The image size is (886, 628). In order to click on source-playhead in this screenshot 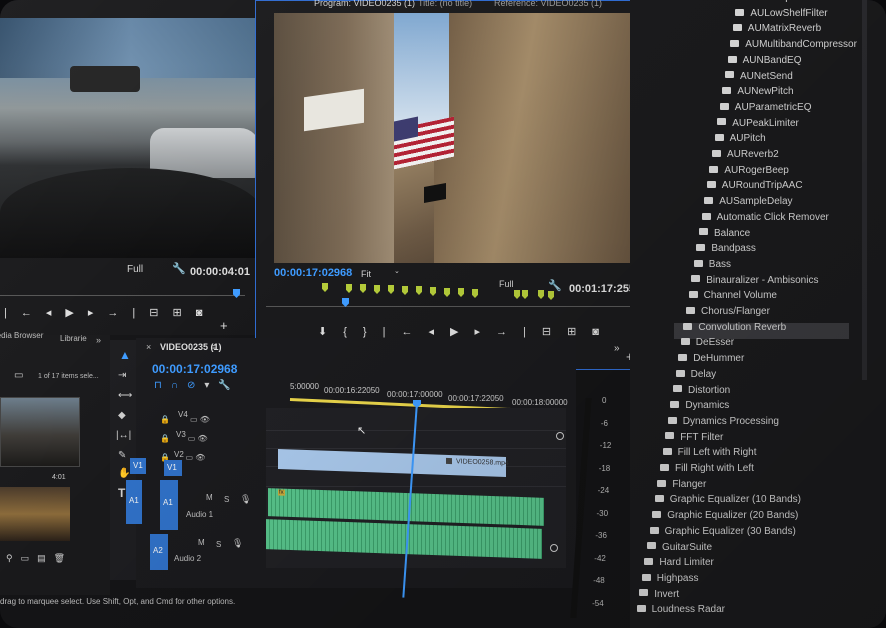, I will do `click(236, 293)`.